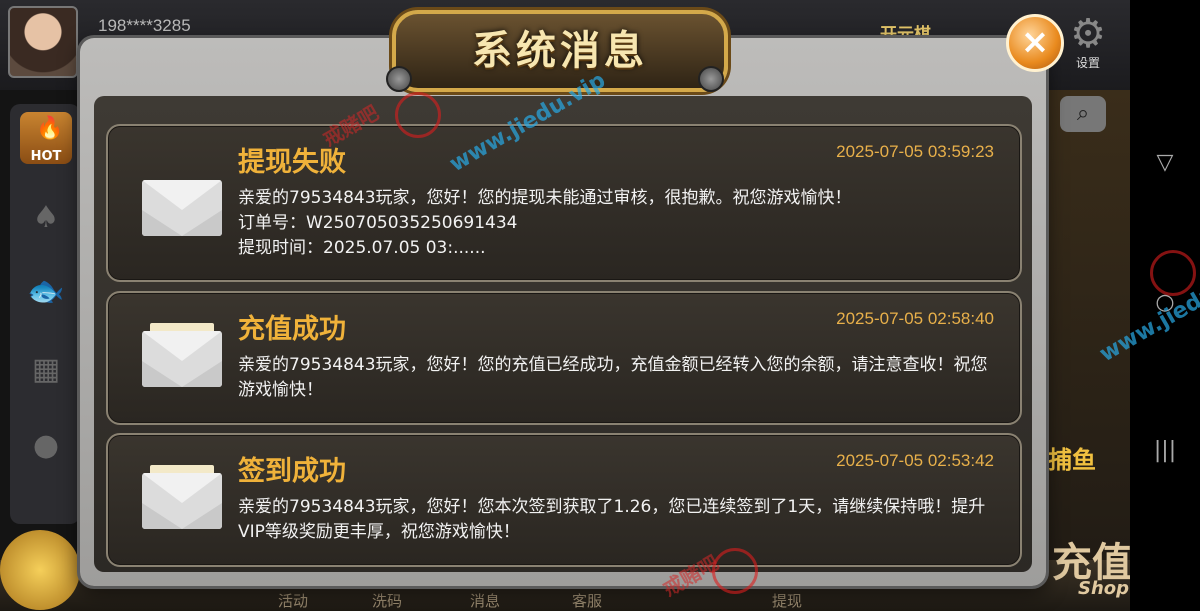  I want to click on sidebar-item-slots: ▦, so click(46, 370).